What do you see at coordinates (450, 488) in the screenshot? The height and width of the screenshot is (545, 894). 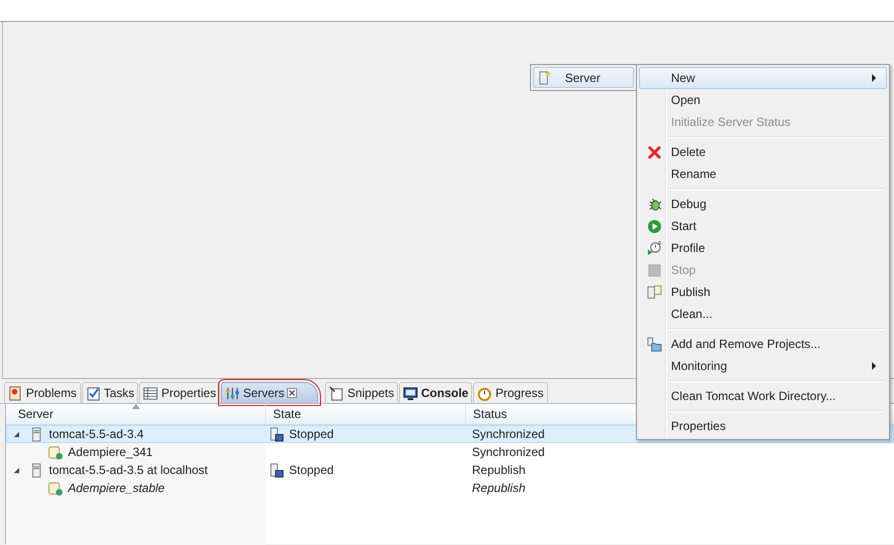 I see `table-row: Adempiere_stable Republish` at bounding box center [450, 488].